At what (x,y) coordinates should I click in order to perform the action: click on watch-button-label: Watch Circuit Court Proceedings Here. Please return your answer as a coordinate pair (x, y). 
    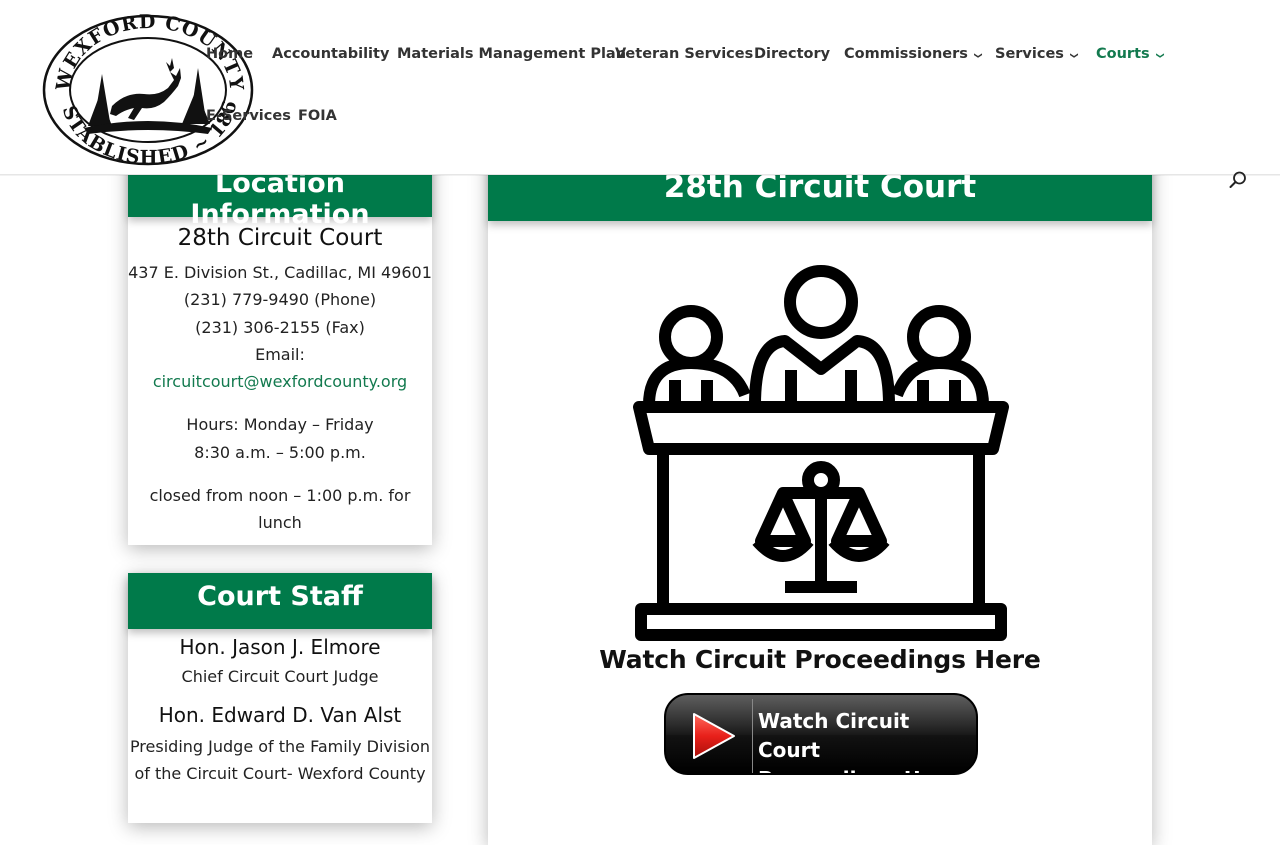
    Looking at the image, I should click on (867, 740).